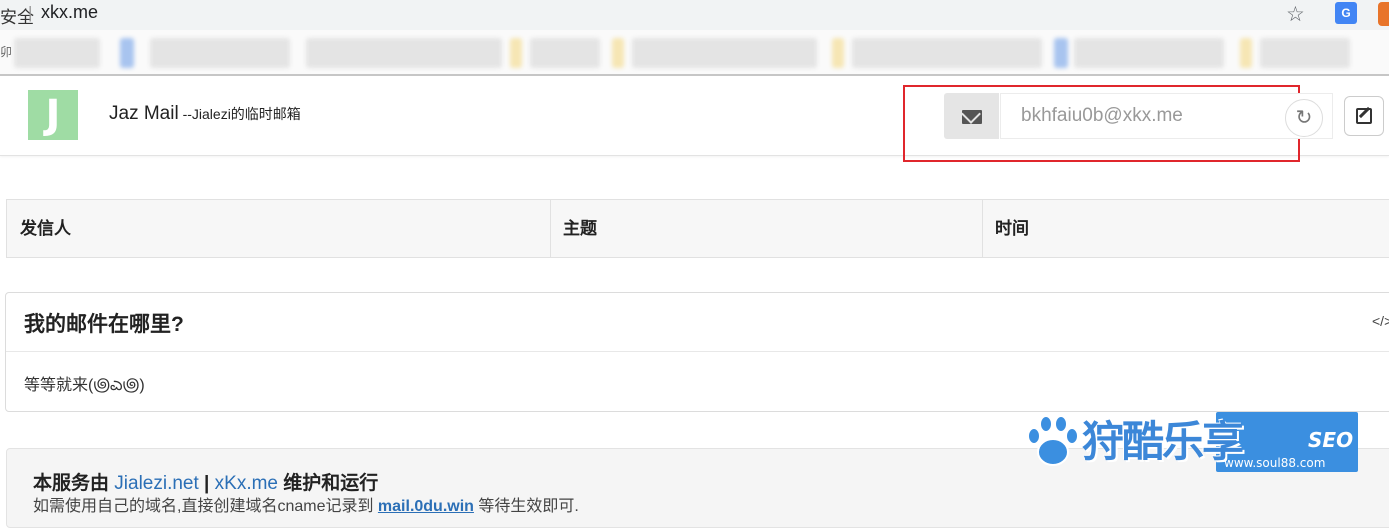 This screenshot has width=1389, height=528. I want to click on address-bar-url: xkx.me, so click(69, 12).